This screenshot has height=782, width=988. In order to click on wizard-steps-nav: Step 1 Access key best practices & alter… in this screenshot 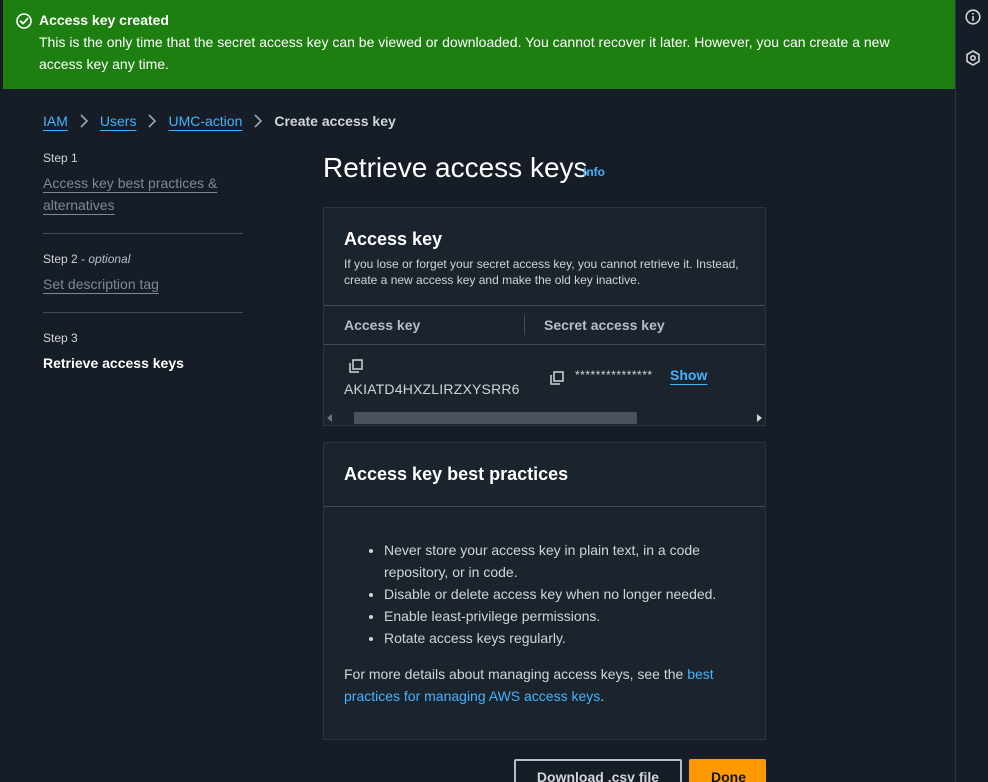, I will do `click(143, 279)`.